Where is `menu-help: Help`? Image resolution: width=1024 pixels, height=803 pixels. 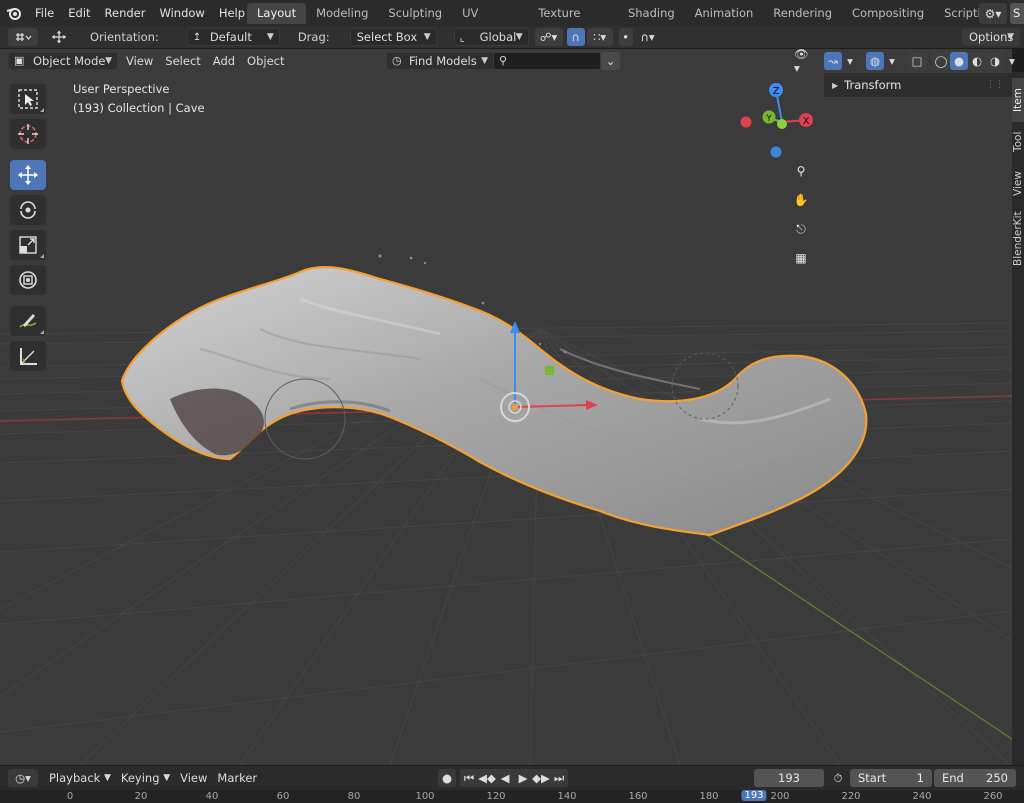 menu-help: Help is located at coordinates (232, 13).